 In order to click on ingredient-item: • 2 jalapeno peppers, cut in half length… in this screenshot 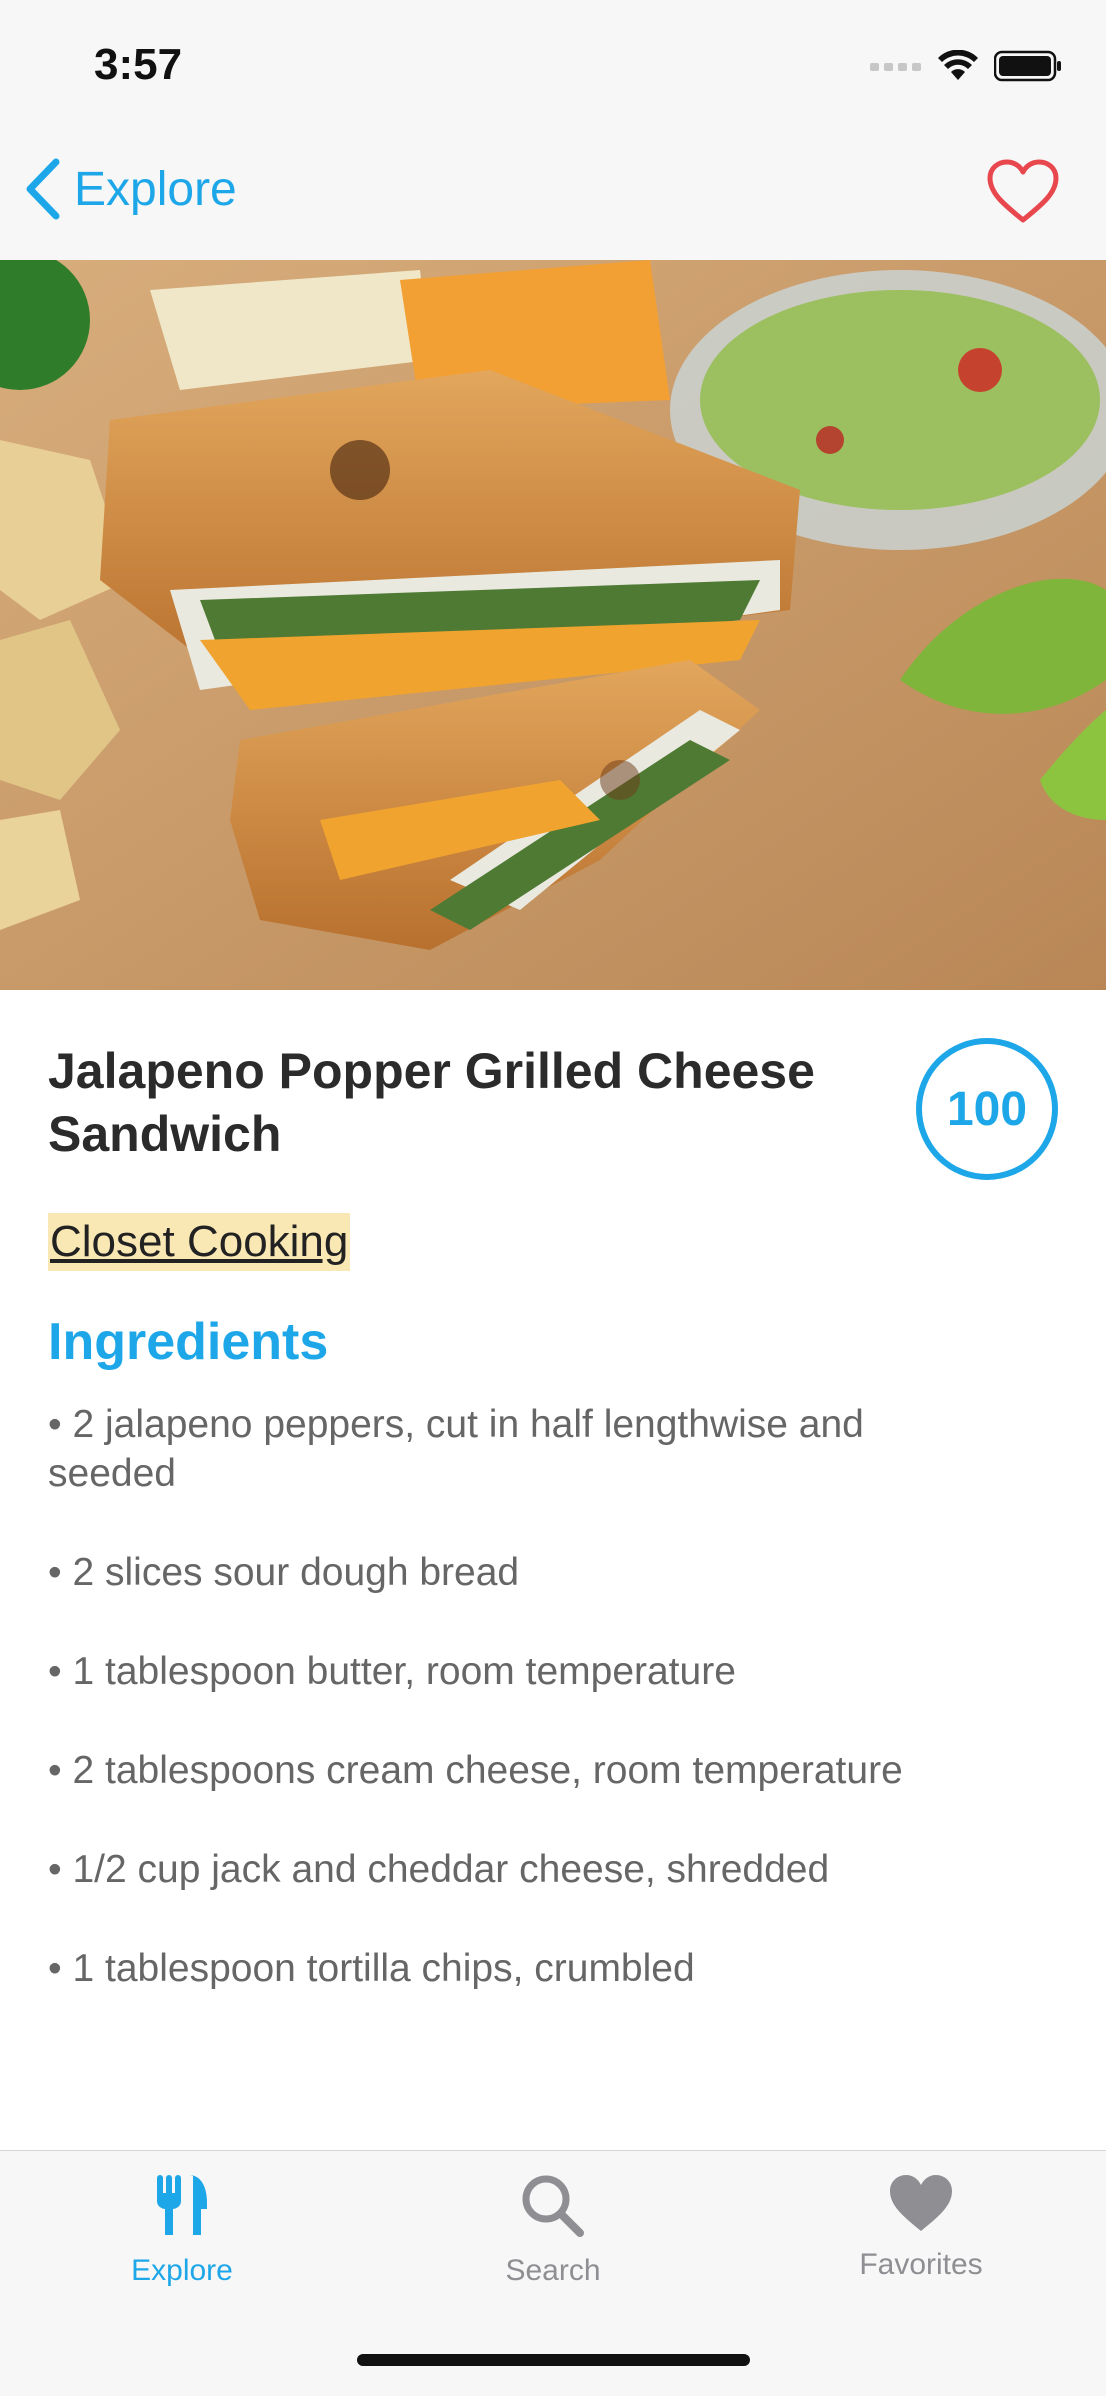, I will do `click(456, 1449)`.